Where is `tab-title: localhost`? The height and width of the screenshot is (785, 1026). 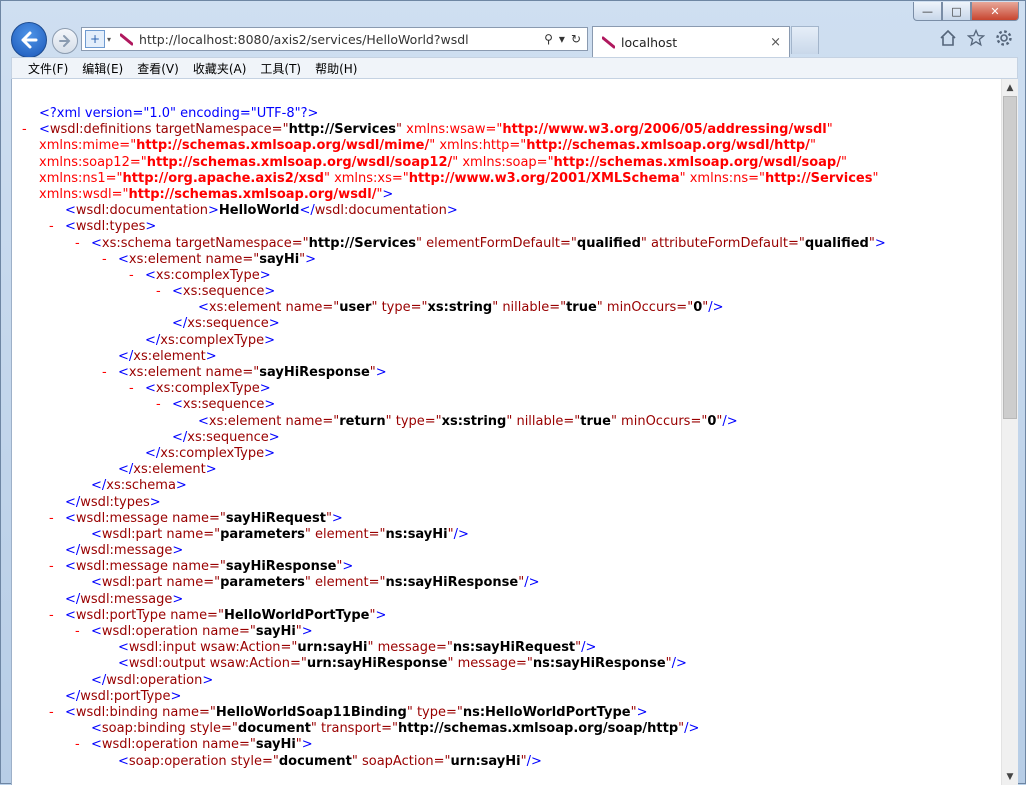 tab-title: localhost is located at coordinates (649, 42).